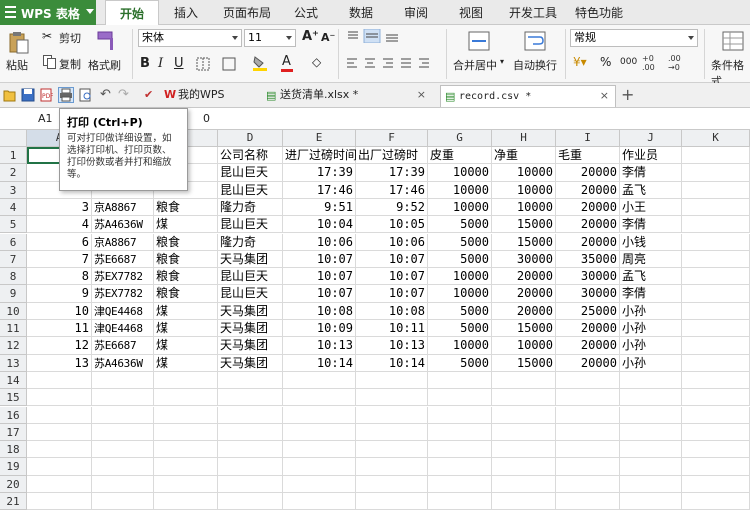  I want to click on header-cell: 进厂过磅时间, so click(320, 156).